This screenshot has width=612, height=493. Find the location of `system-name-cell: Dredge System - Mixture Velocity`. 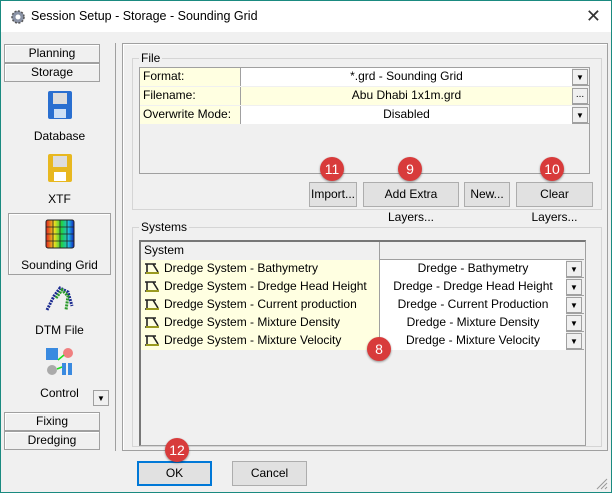

system-name-cell: Dredge System - Mixture Velocity is located at coordinates (260, 341).